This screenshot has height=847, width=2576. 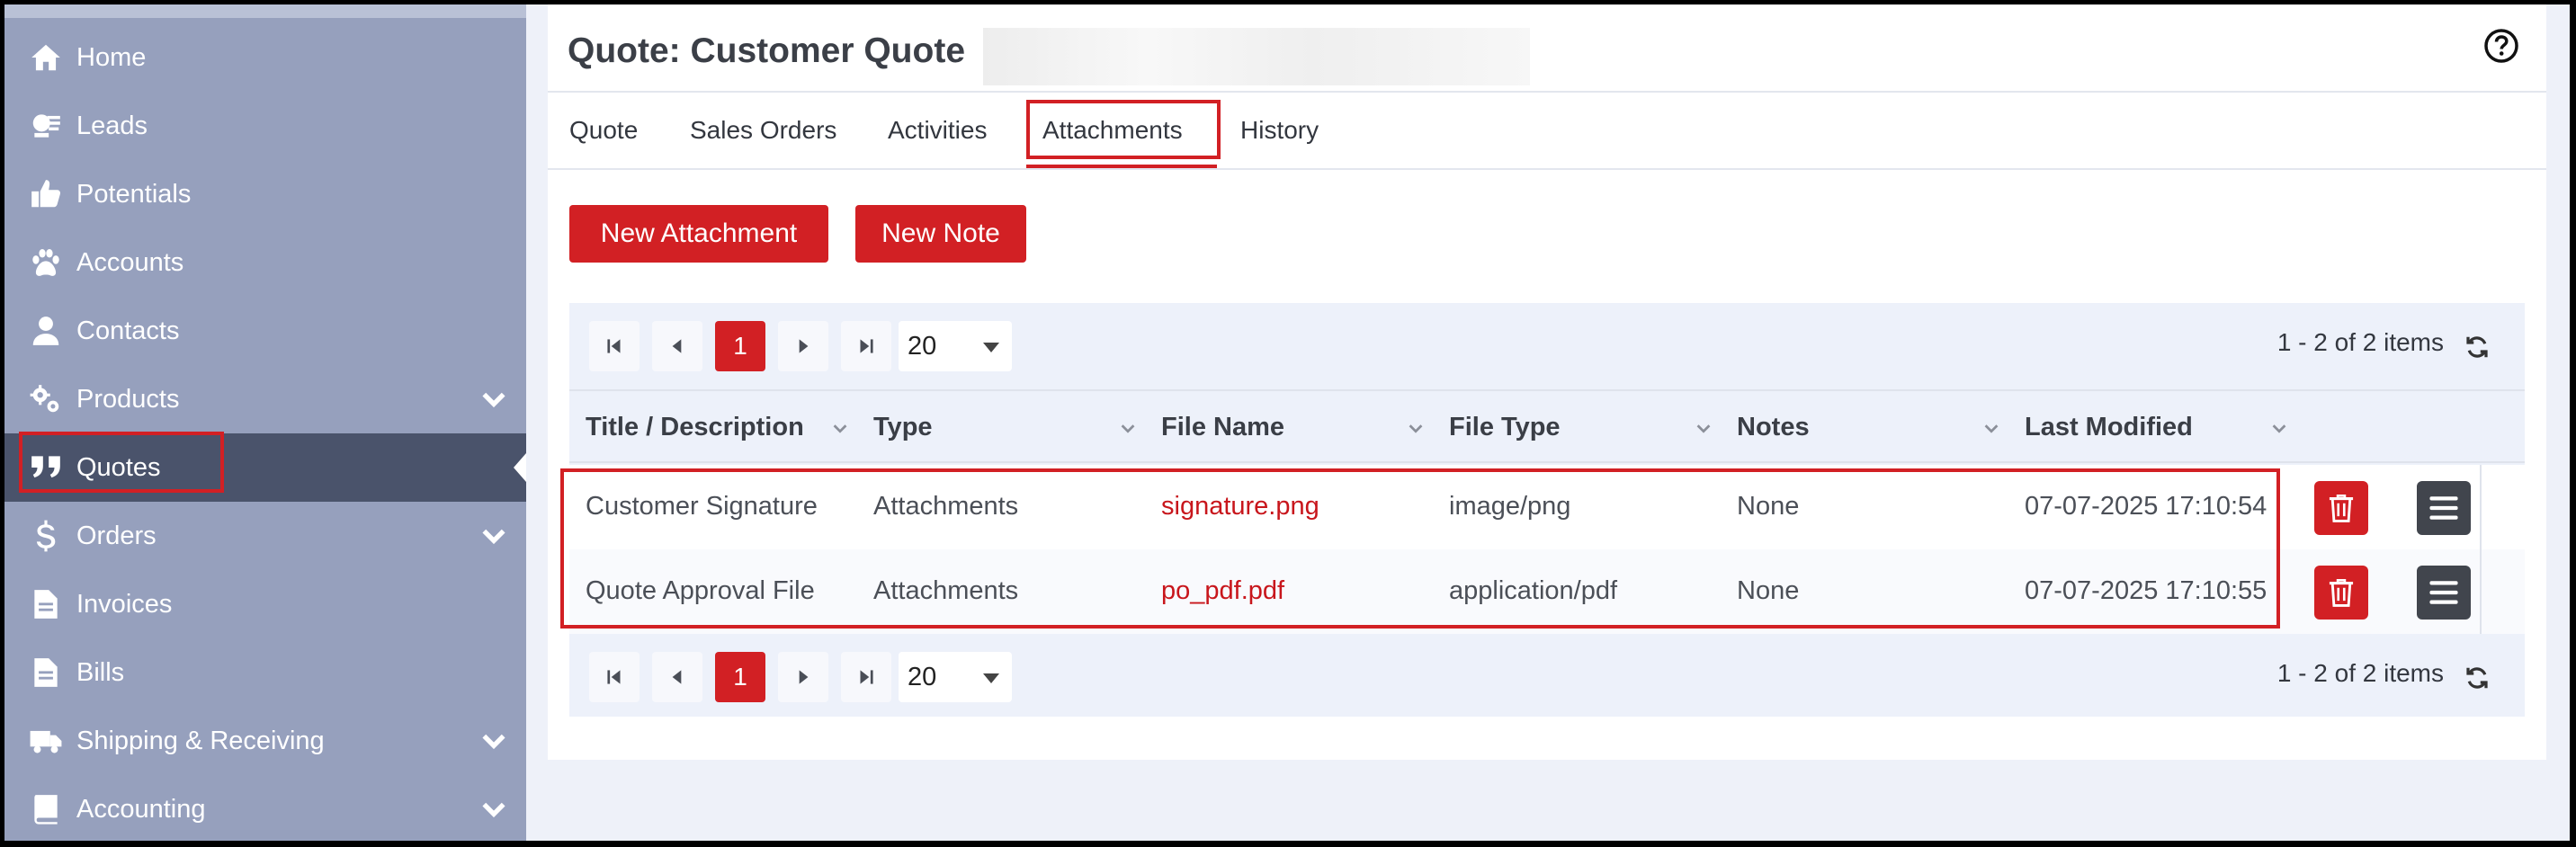 What do you see at coordinates (46, 399) in the screenshot?
I see `gears-icon` at bounding box center [46, 399].